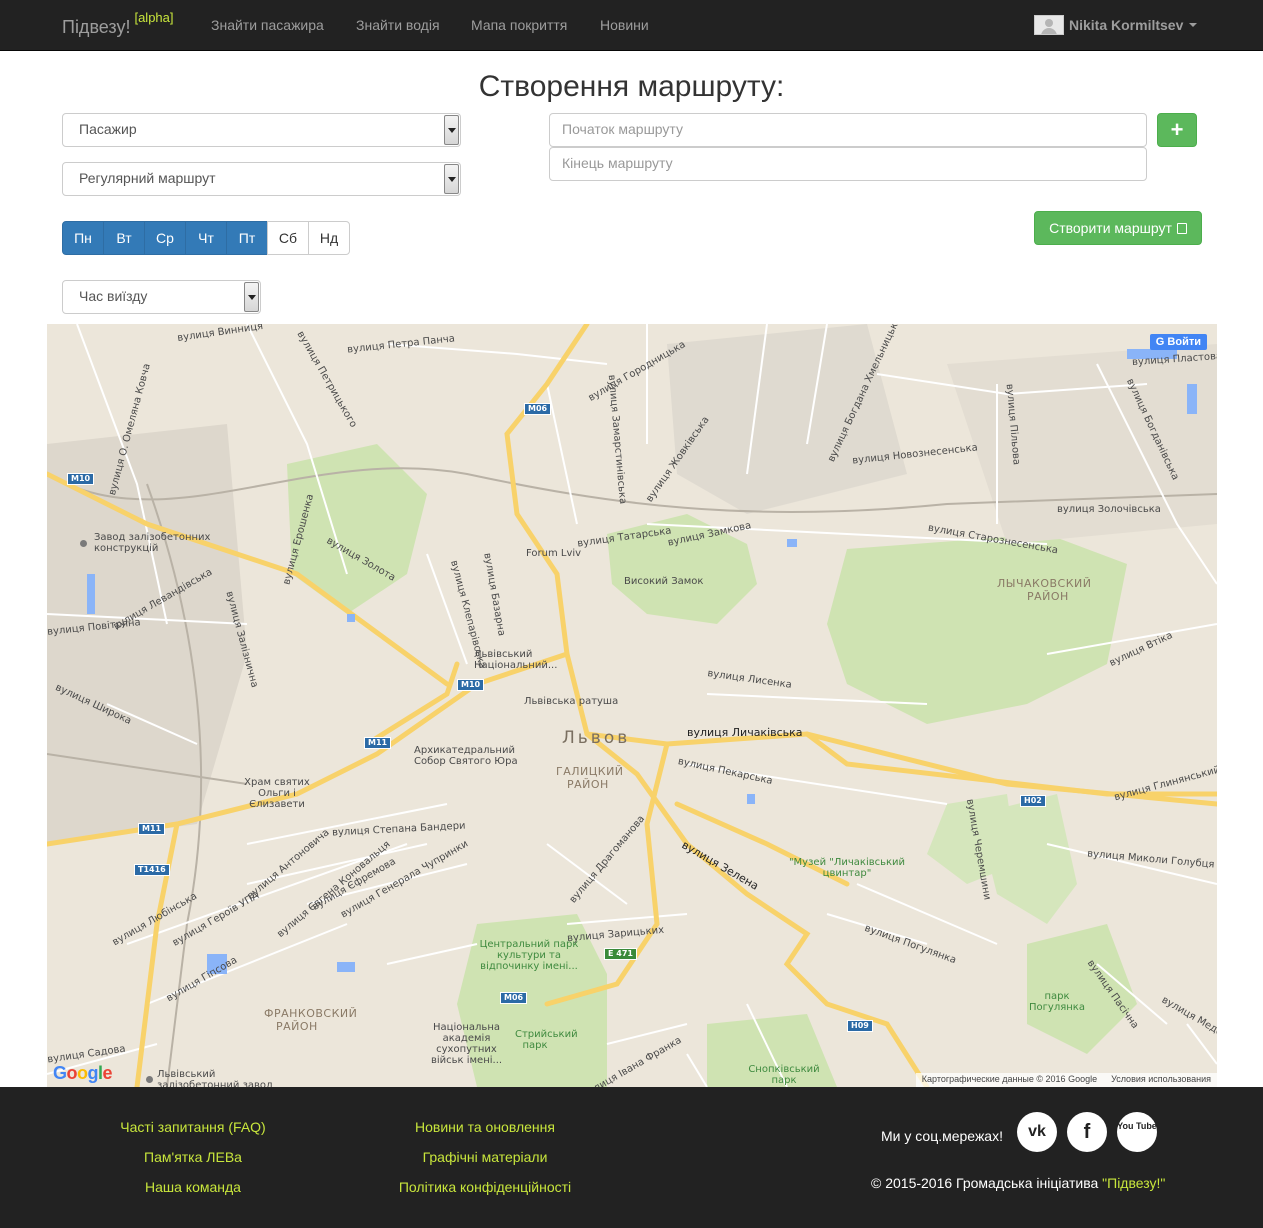  I want to click on alpha-tag: [alpha], so click(154, 17).